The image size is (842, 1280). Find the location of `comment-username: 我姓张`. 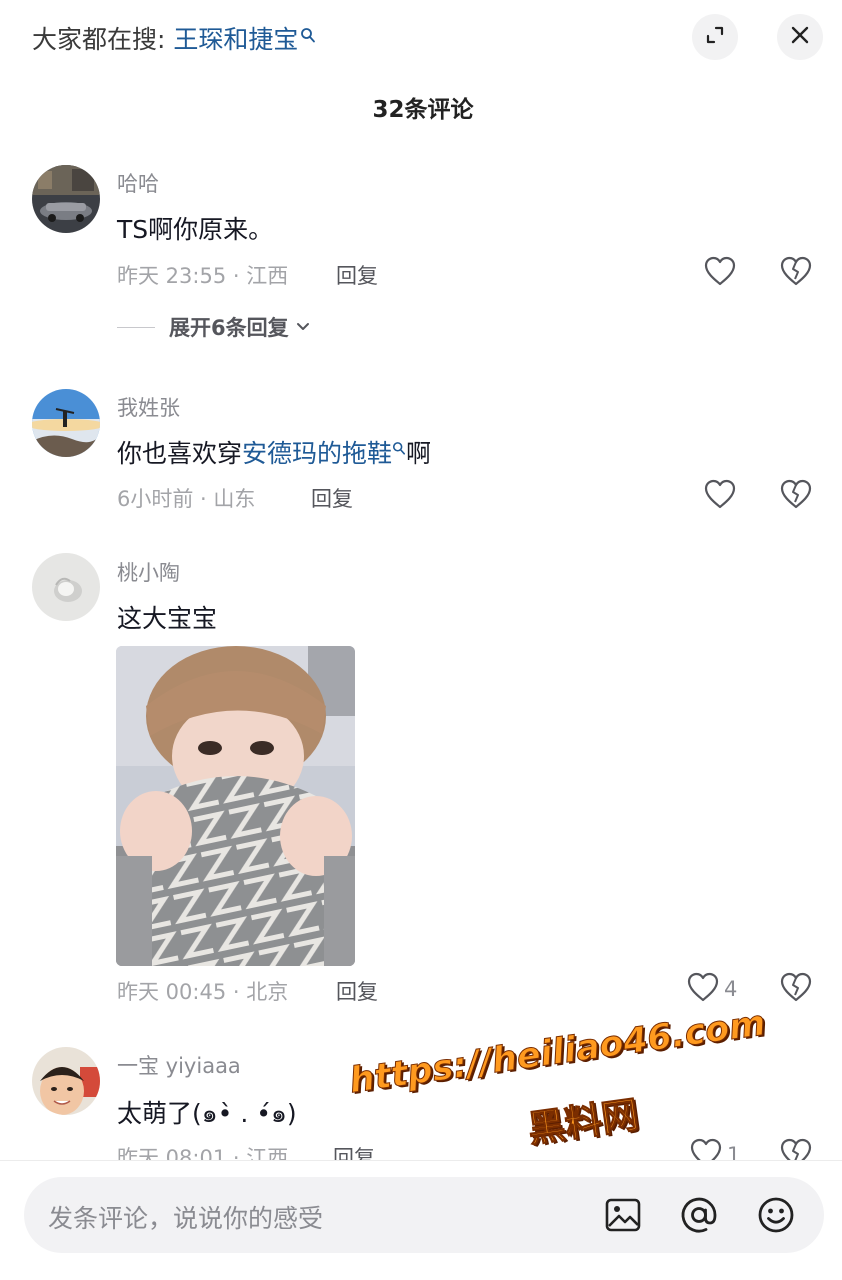

comment-username: 我姓张 is located at coordinates (148, 407).